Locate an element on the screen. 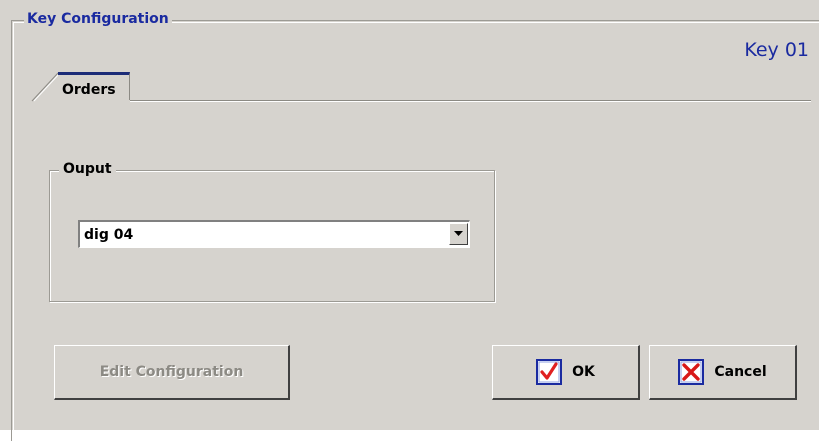 Image resolution: width=819 pixels, height=443 pixels. output-select: dig 04 is located at coordinates (274, 234).